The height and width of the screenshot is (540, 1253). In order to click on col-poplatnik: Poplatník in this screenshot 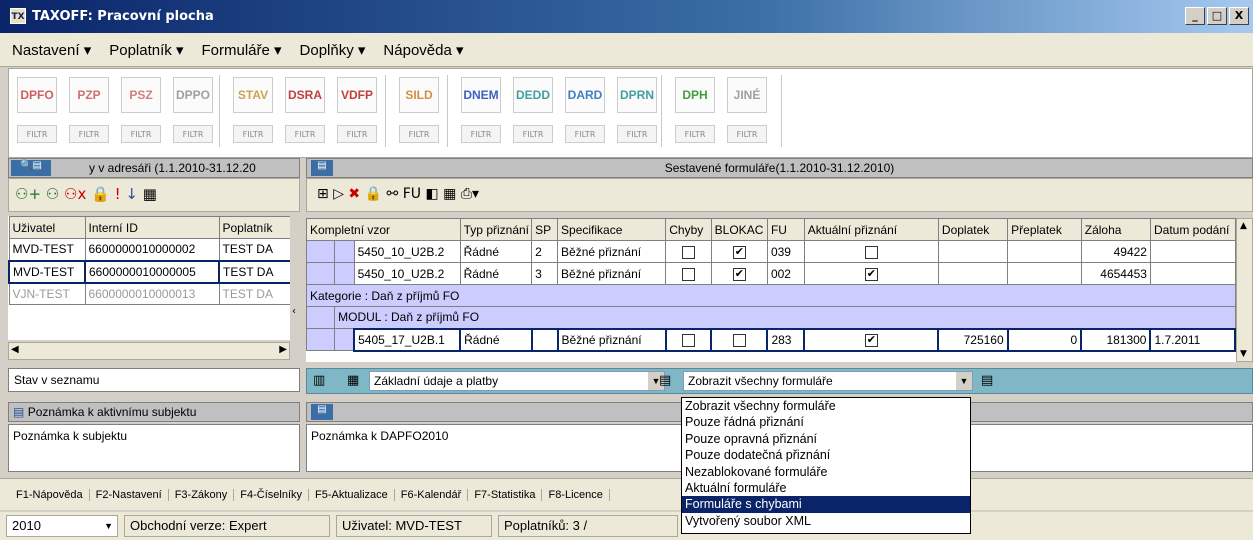, I will do `click(254, 227)`.